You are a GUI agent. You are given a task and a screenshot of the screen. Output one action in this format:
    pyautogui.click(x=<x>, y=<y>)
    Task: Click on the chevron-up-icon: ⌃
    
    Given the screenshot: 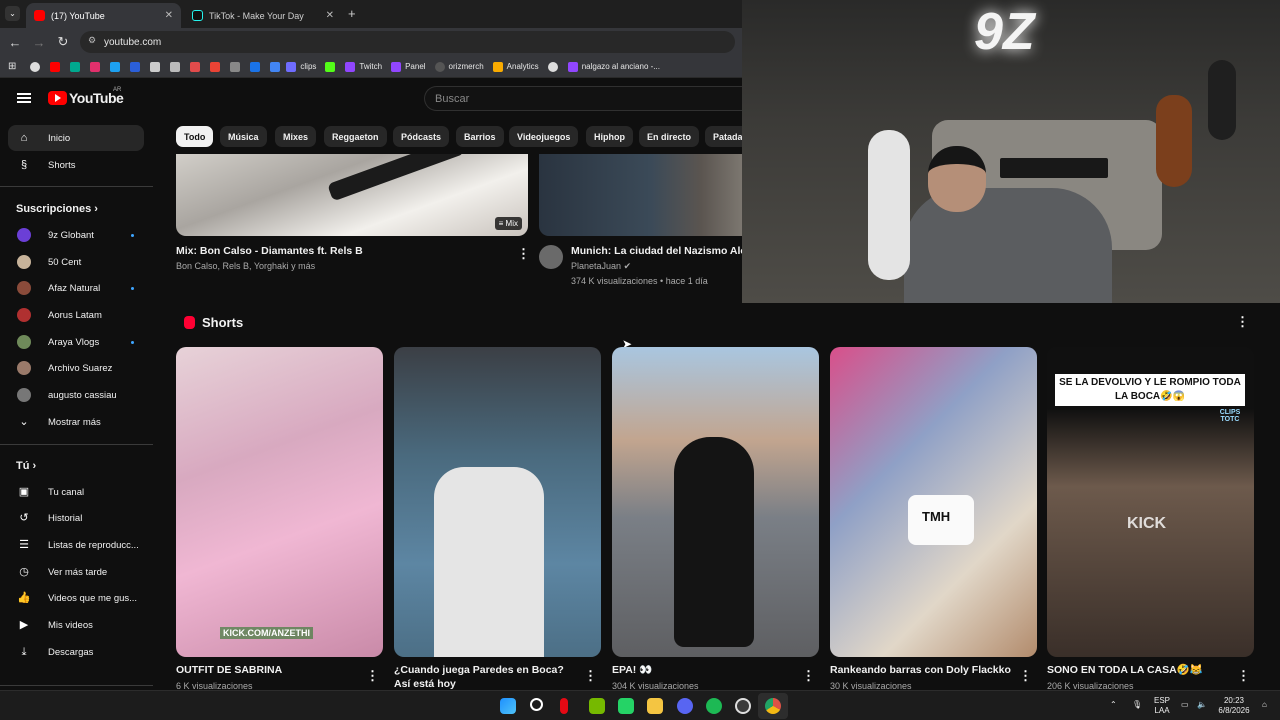 What is the action you would take?
    pyautogui.click(x=1113, y=705)
    